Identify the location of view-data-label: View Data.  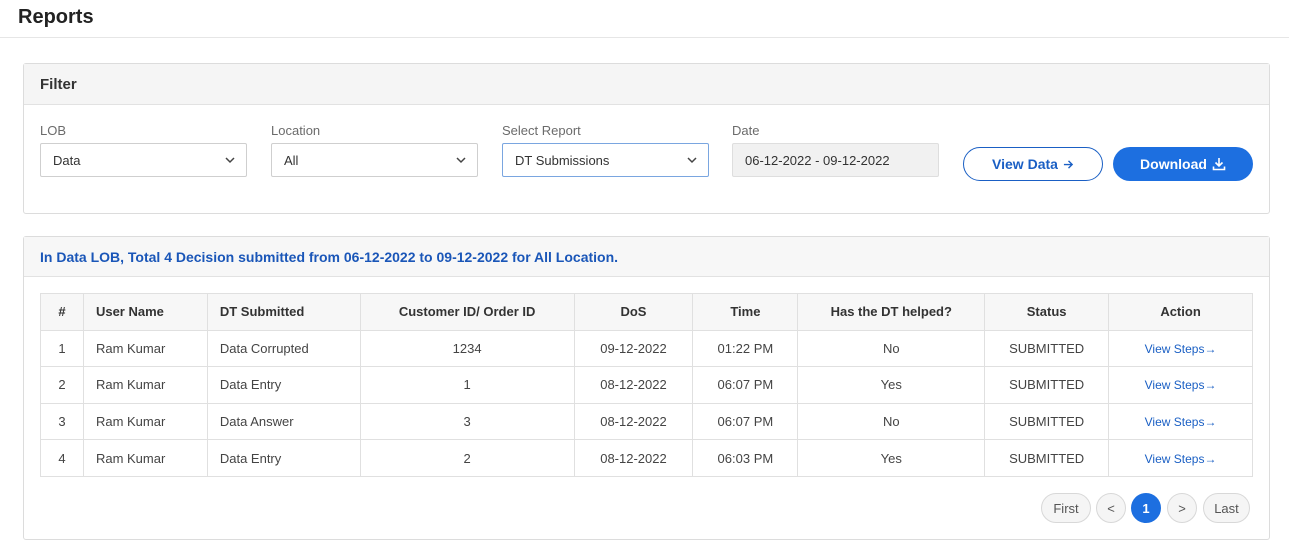
(1025, 164).